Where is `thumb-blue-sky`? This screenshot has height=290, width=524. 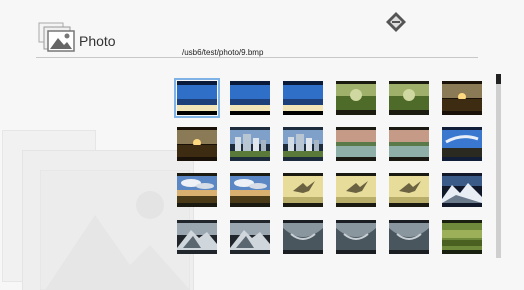 thumb-blue-sky is located at coordinates (462, 144).